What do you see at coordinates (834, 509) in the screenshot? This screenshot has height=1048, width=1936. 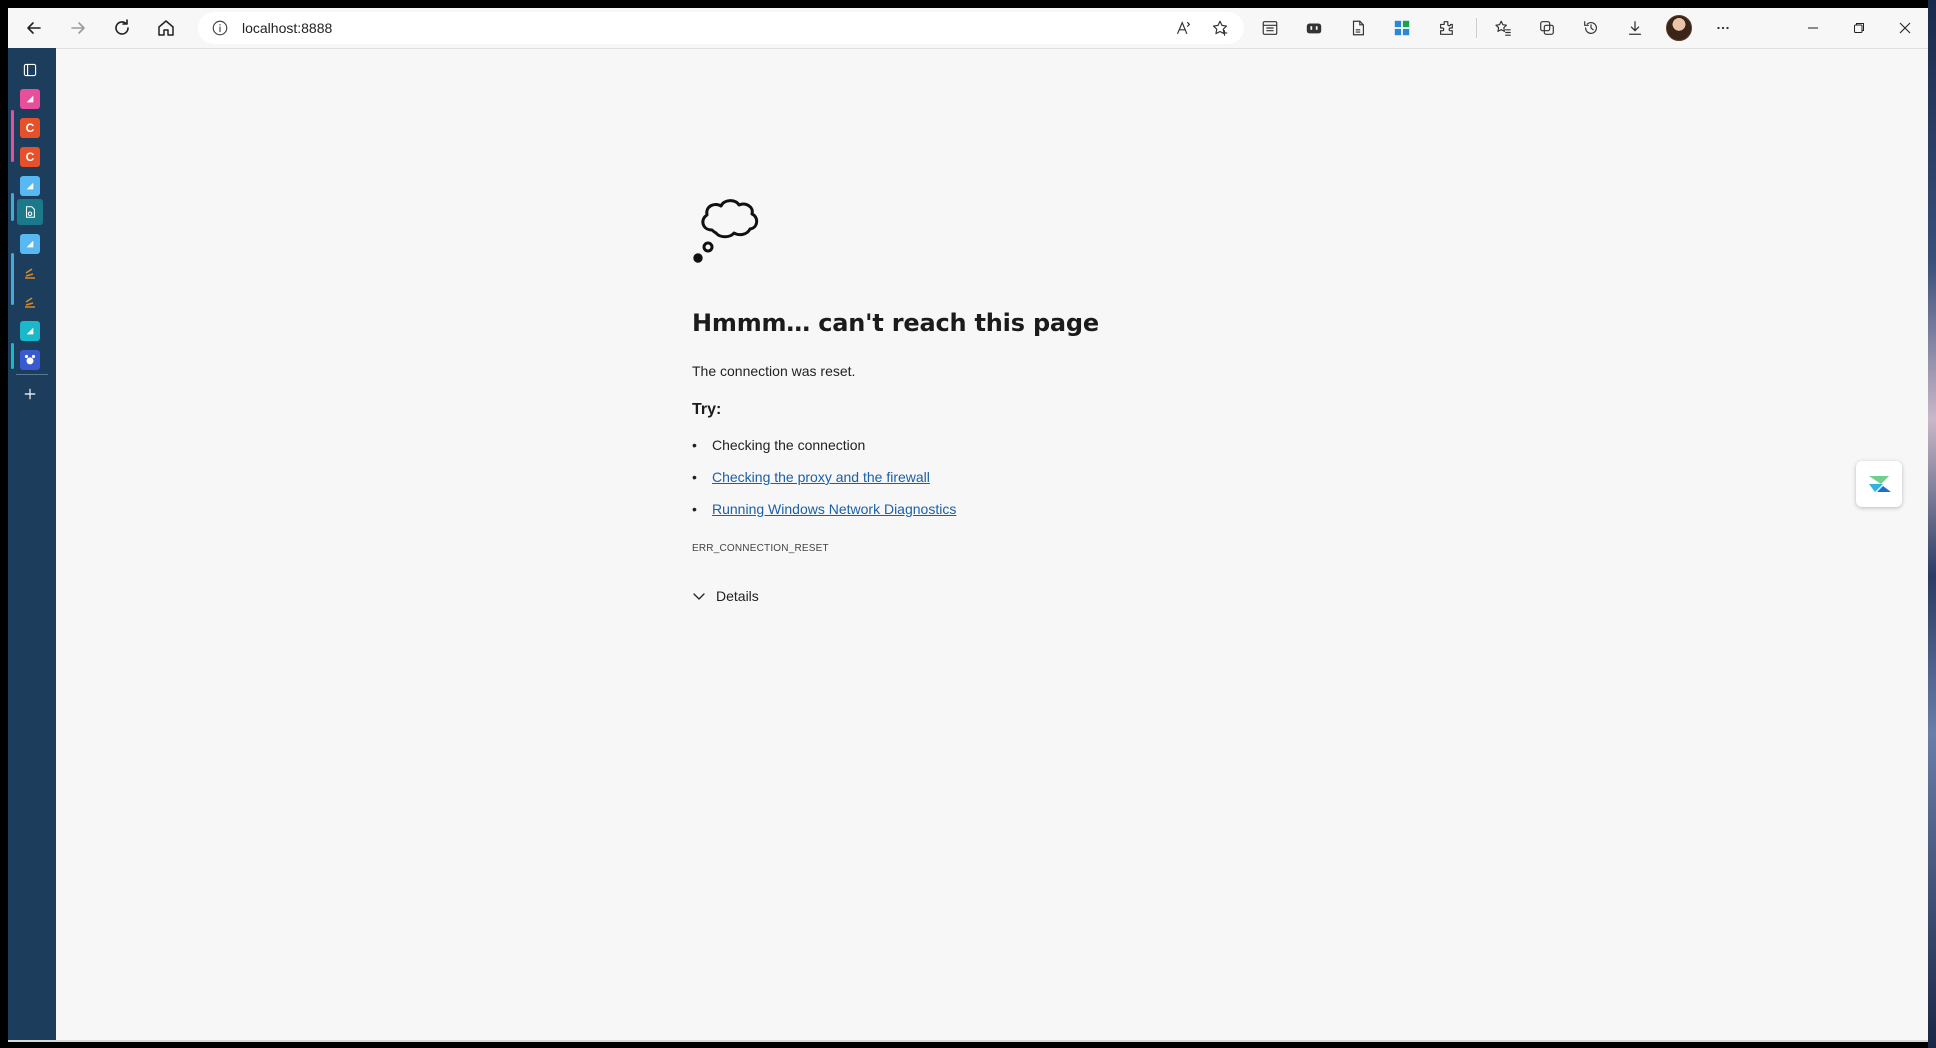 I see `network-diagnostics-link: Running Windows Network Diagnostics` at bounding box center [834, 509].